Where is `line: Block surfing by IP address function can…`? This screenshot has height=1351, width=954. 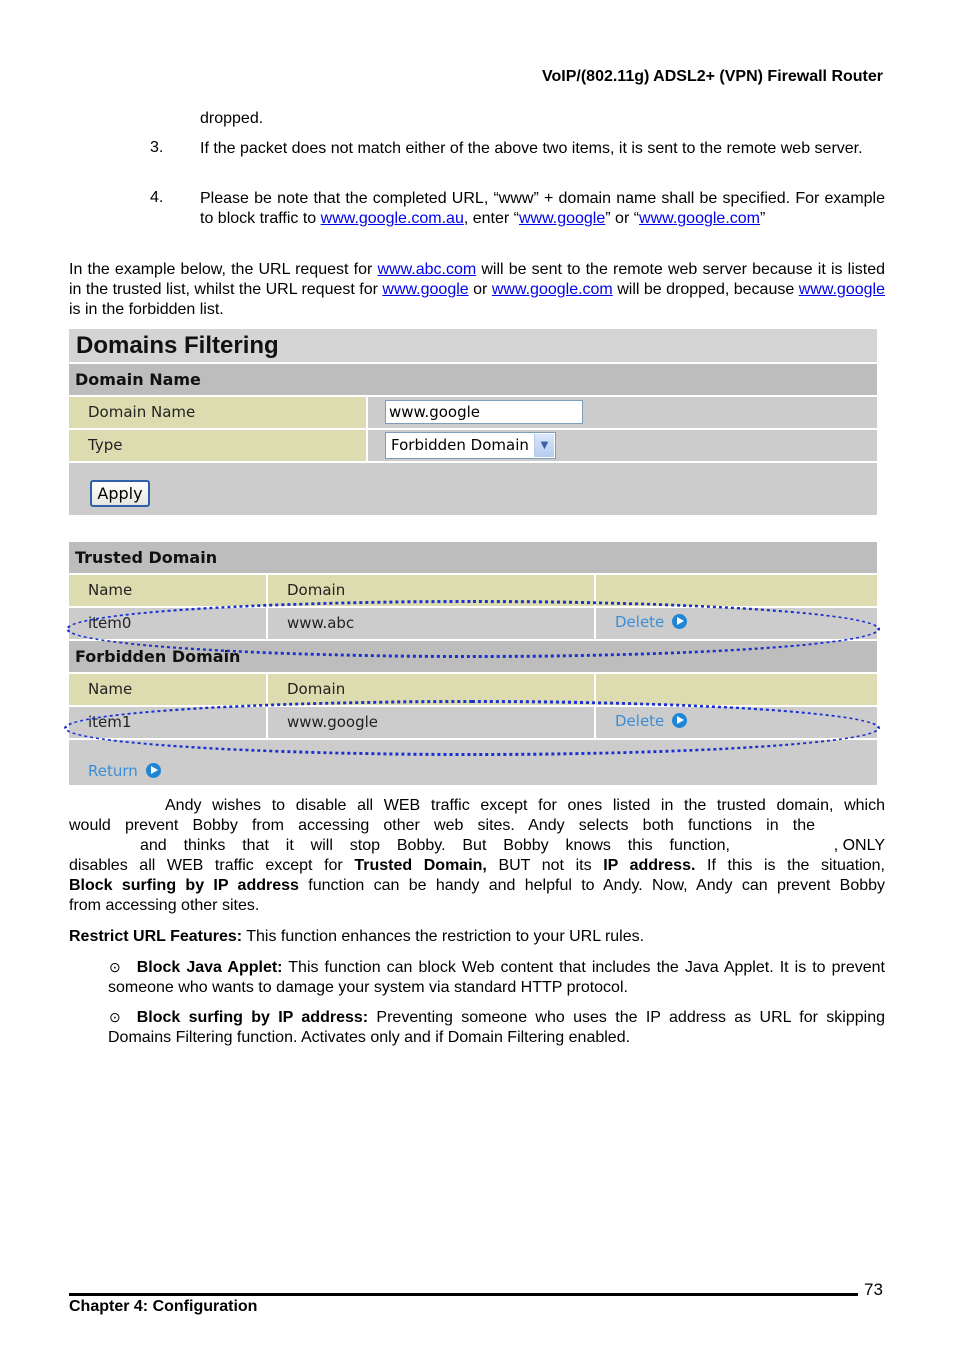
line: Block surfing by IP address function can… is located at coordinates (477, 886).